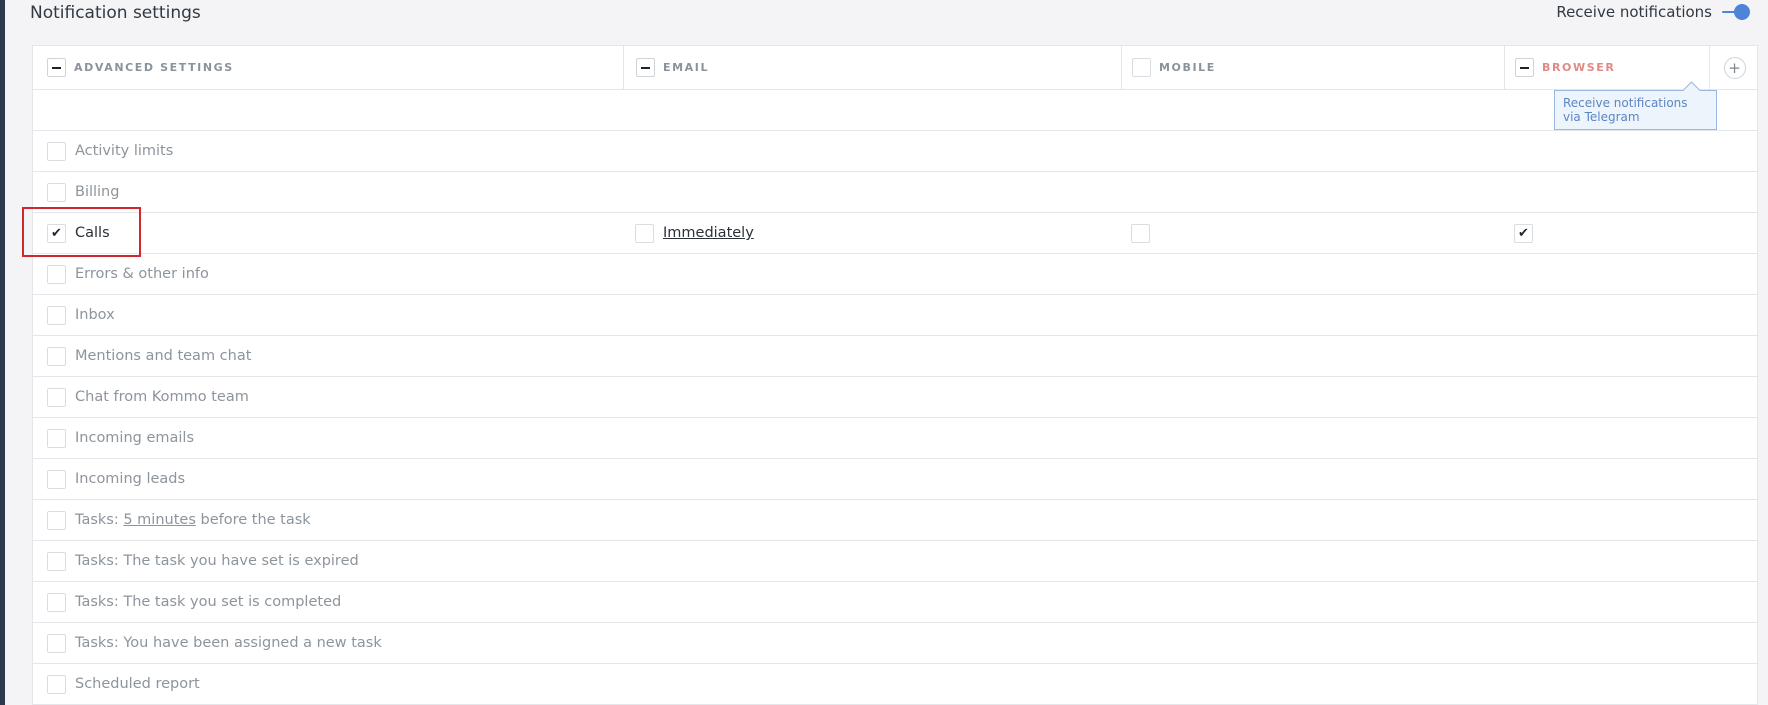  What do you see at coordinates (97, 192) in the screenshot?
I see `row-label: Billing` at bounding box center [97, 192].